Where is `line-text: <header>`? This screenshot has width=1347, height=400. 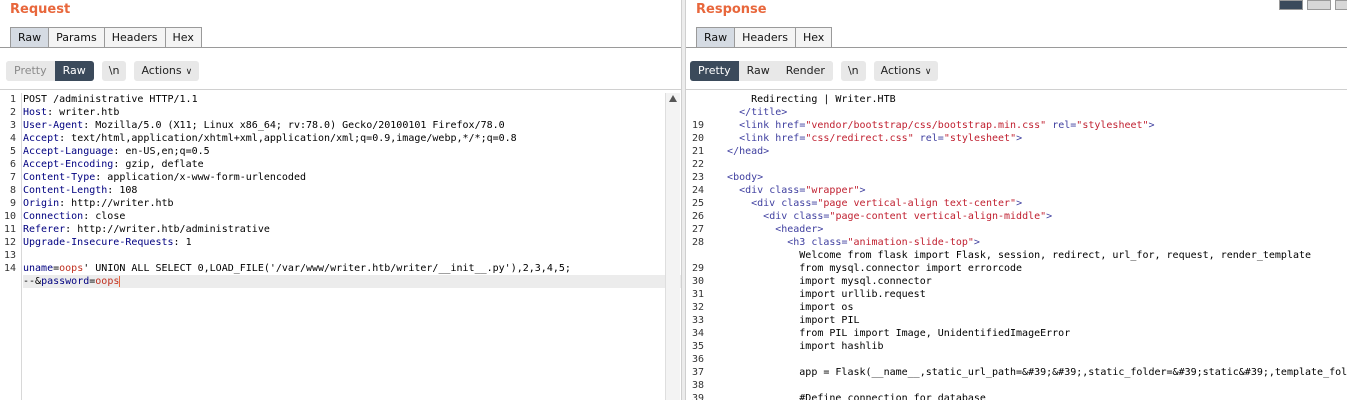
line-text: <header> is located at coordinates (799, 229).